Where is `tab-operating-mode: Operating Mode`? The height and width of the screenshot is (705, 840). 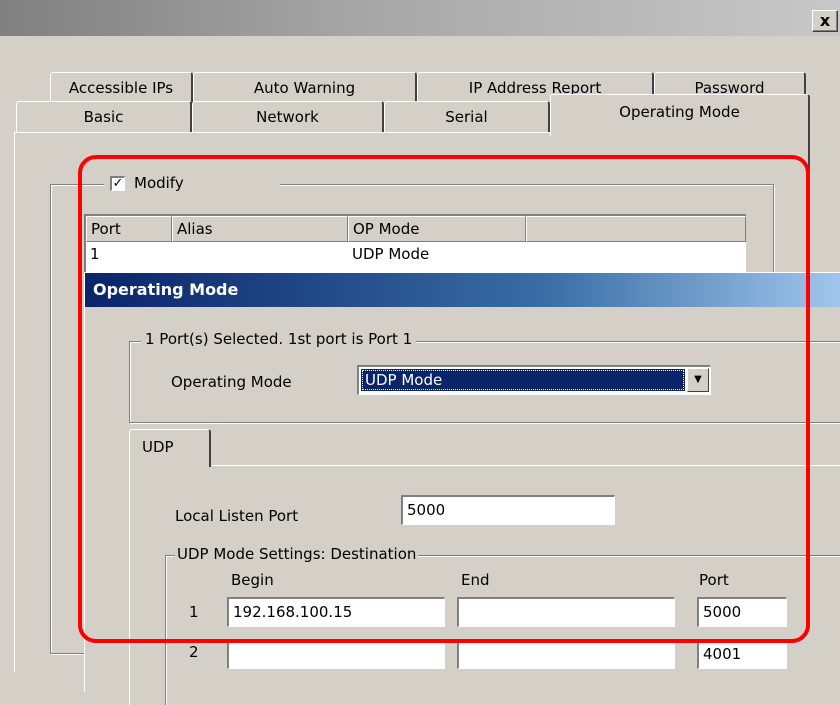 tab-operating-mode: Operating Mode is located at coordinates (680, 115).